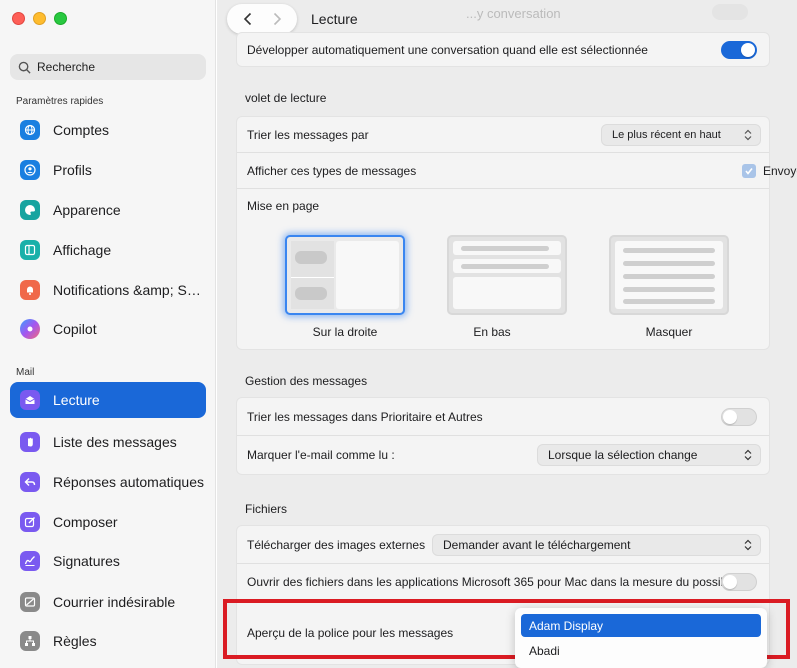  I want to click on layout-option-hide: Masquer, so click(669, 287).